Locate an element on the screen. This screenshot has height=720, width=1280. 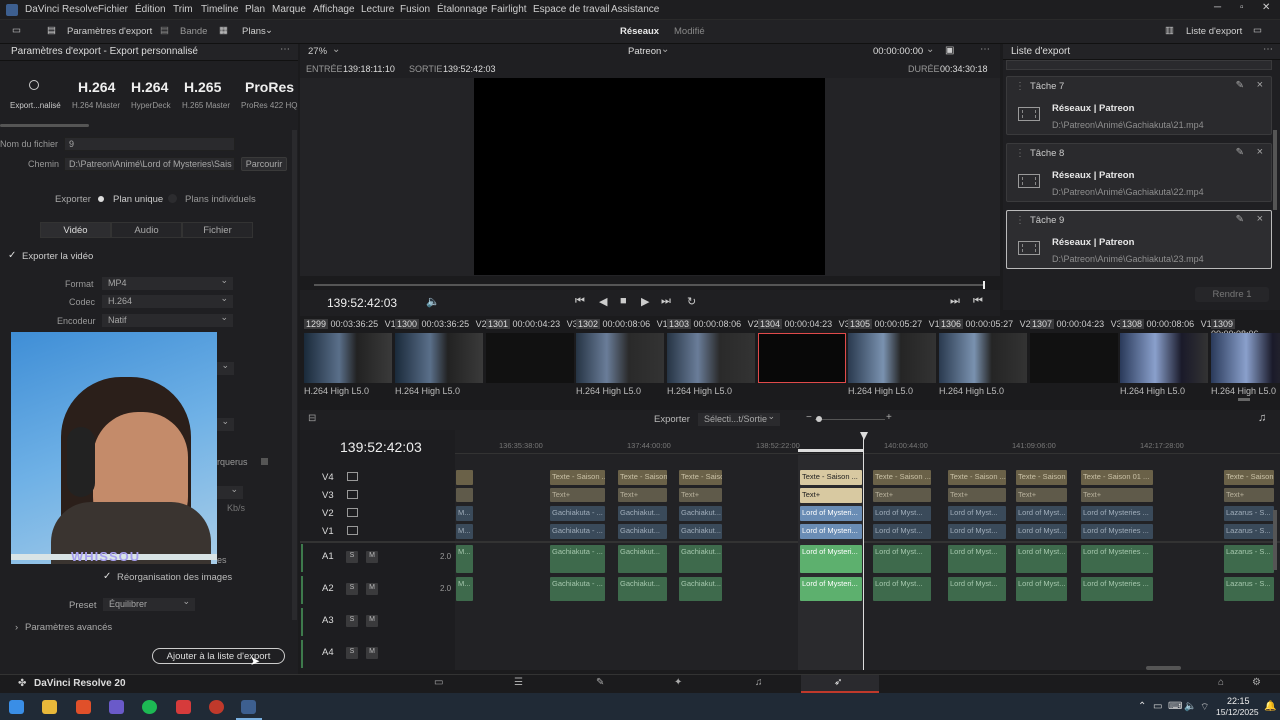
path-input: D:\Patreon\Animé\Lord of Mysteries\Sais is located at coordinates (149, 164).